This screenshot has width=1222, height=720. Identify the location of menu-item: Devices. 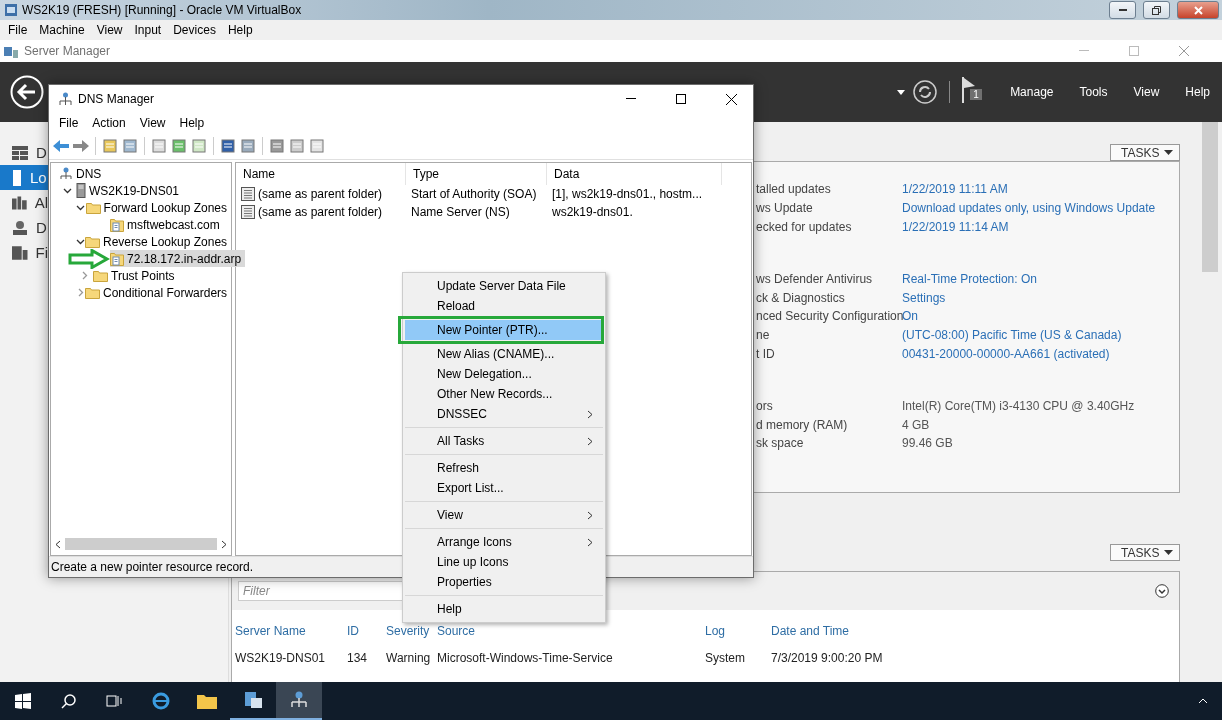
(194, 30).